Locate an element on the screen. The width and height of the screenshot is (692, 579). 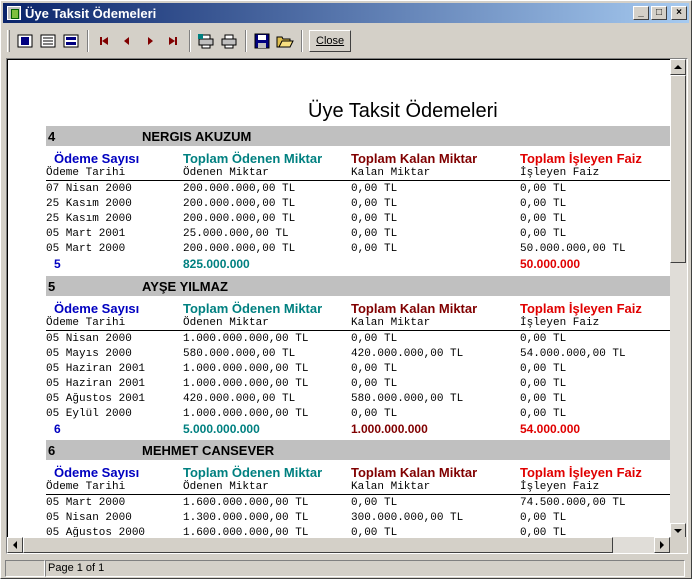
open-button is located at coordinates (285, 41).